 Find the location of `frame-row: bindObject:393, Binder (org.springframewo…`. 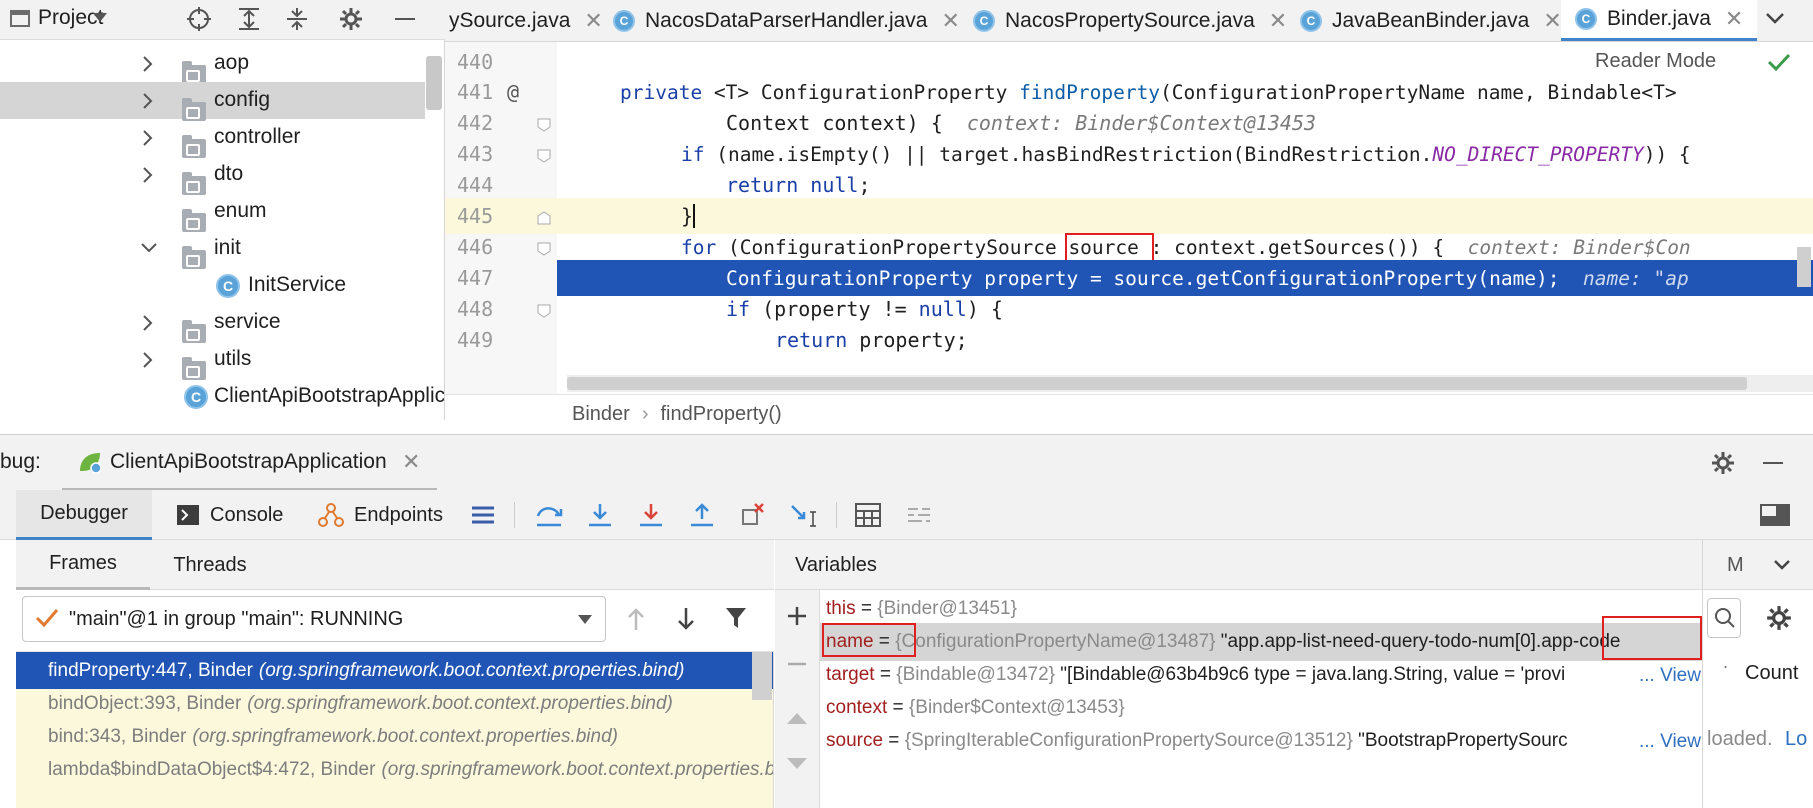

frame-row: bindObject:393, Binder (org.springframewo… is located at coordinates (394, 703).